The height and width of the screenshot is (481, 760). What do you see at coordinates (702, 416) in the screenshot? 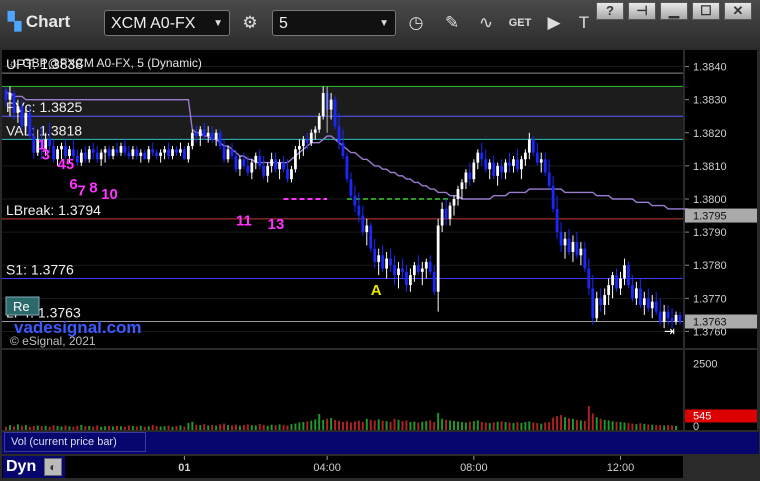
I see `volume-value-badge-label: 545` at bounding box center [702, 416].